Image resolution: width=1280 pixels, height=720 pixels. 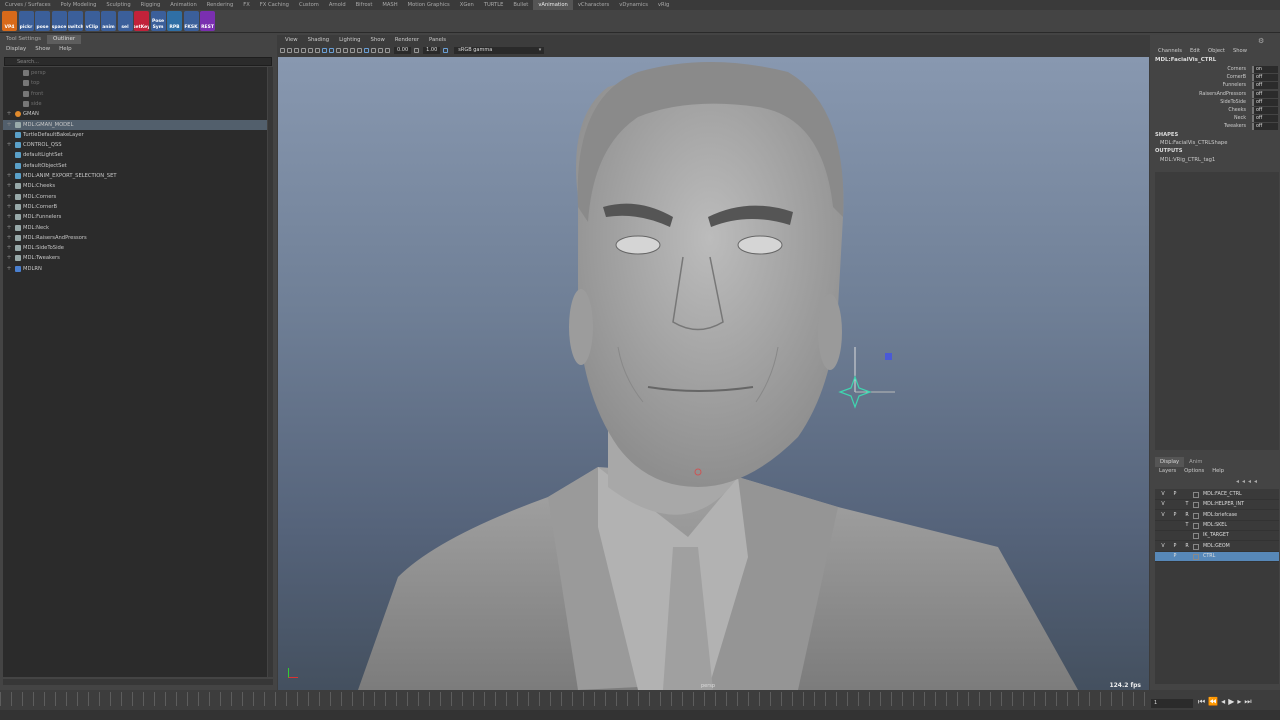 I want to click on outliner-item: + MDL:Corners, so click(x=135, y=197).